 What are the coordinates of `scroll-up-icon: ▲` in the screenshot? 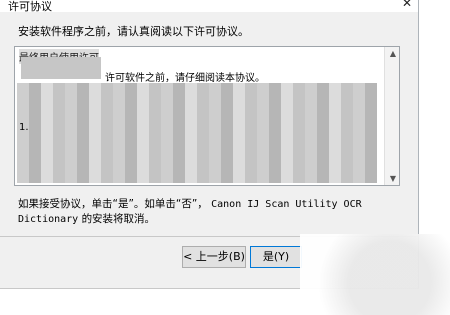 It's located at (393, 53).